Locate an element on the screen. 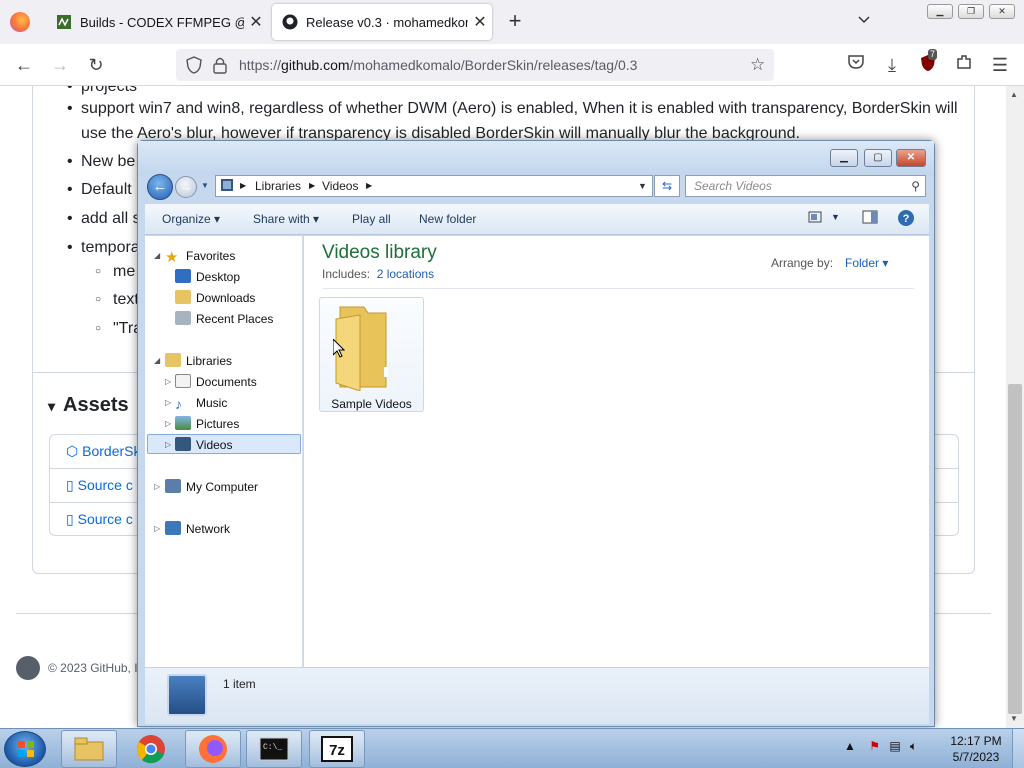 This screenshot has height=768, width=1024. arrange-by-dropdown: Folder ▾ is located at coordinates (866, 263).